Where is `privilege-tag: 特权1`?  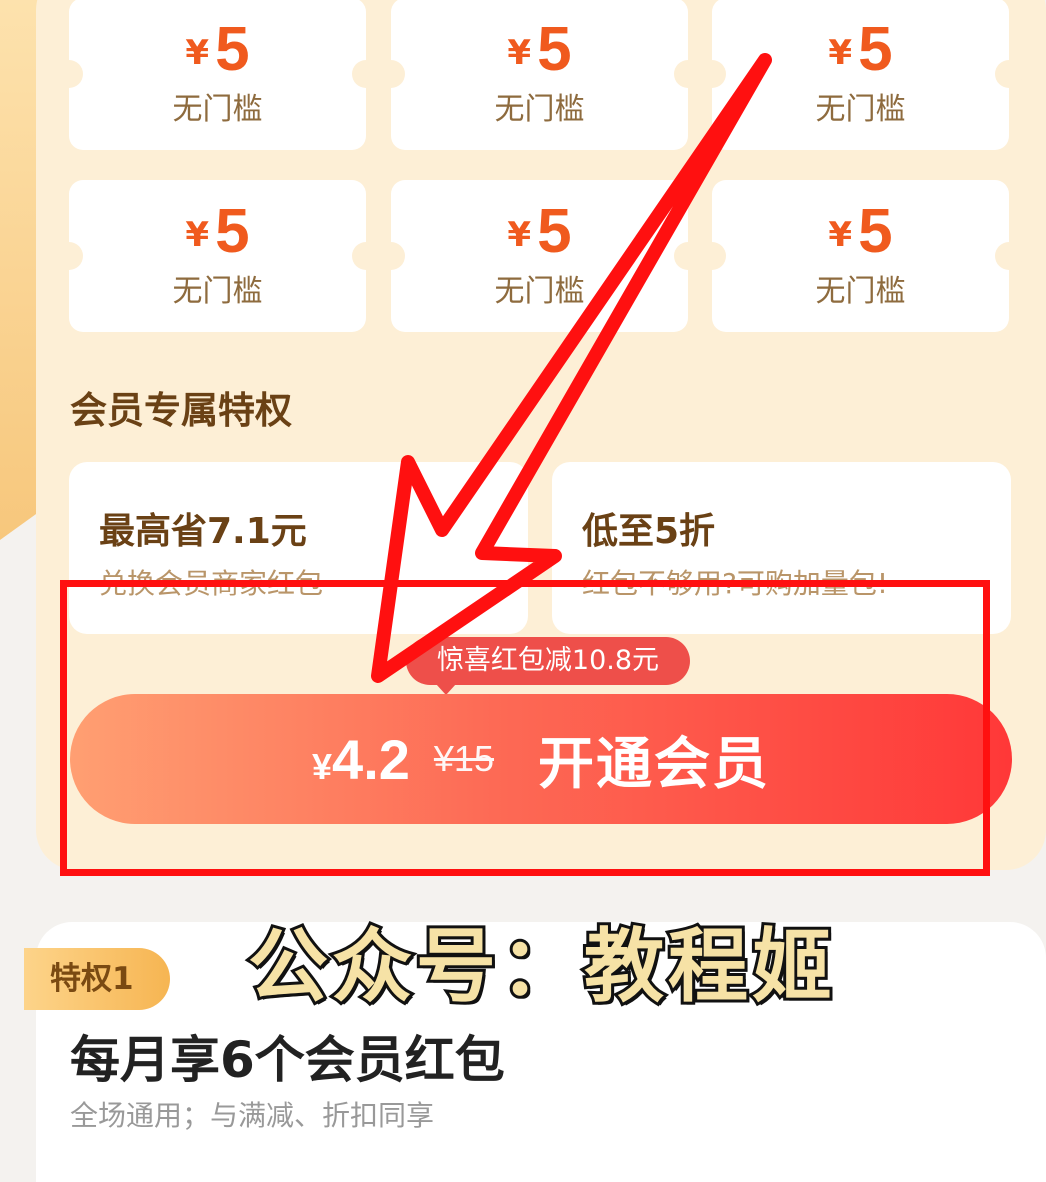
privilege-tag: 特权1 is located at coordinates (97, 979).